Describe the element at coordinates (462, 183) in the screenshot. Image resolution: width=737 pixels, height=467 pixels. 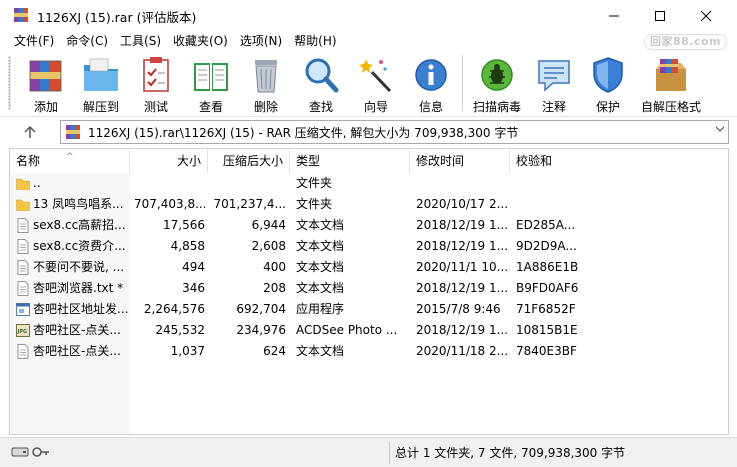
I see `file-modified` at that location.